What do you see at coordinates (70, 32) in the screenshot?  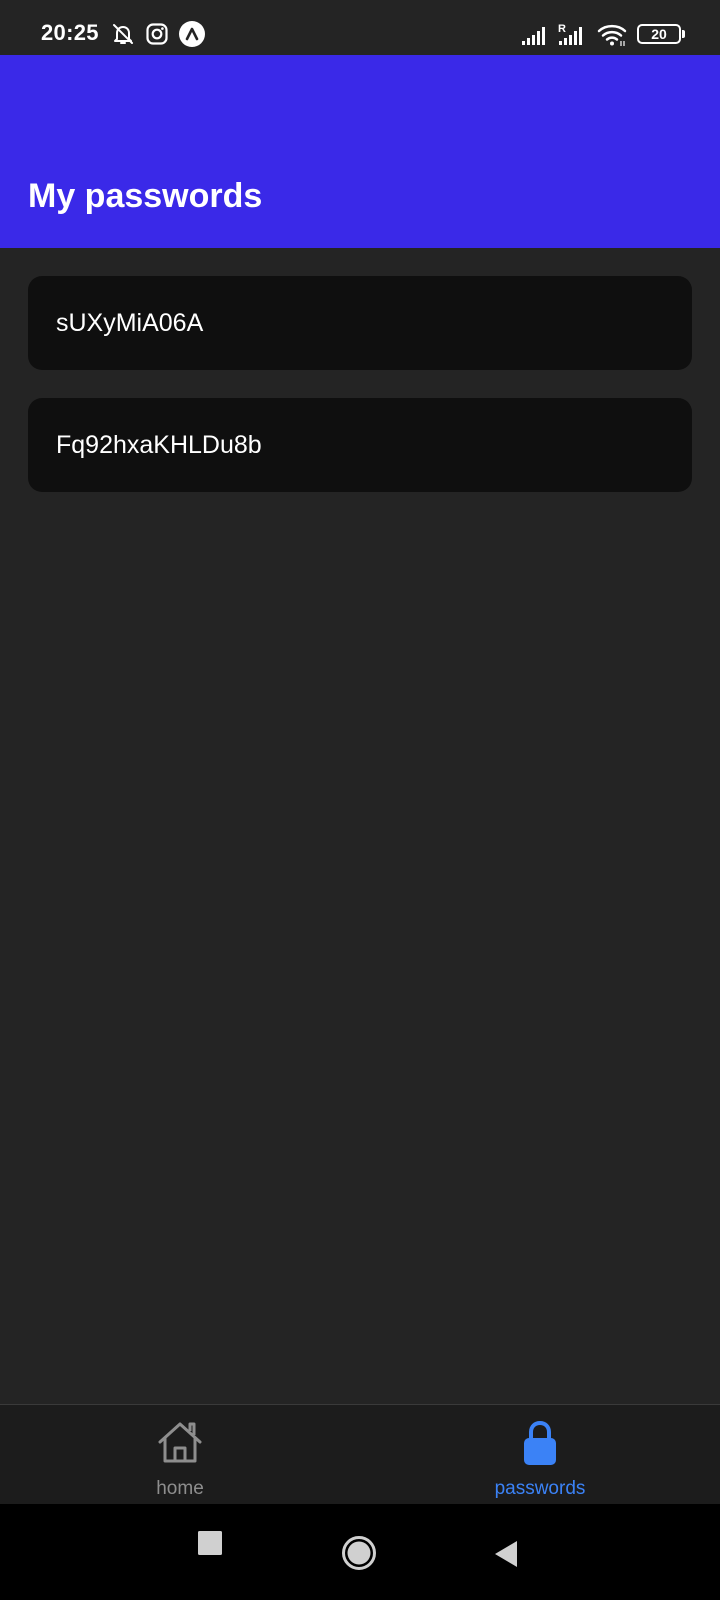 I see `status-time: 20:25` at bounding box center [70, 32].